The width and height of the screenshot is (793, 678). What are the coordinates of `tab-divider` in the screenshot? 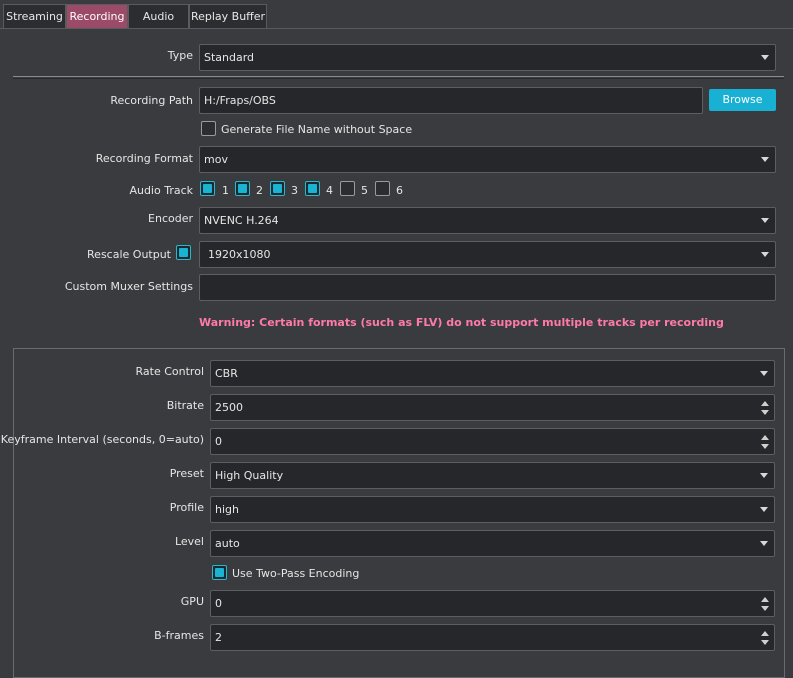 It's located at (396, 28).